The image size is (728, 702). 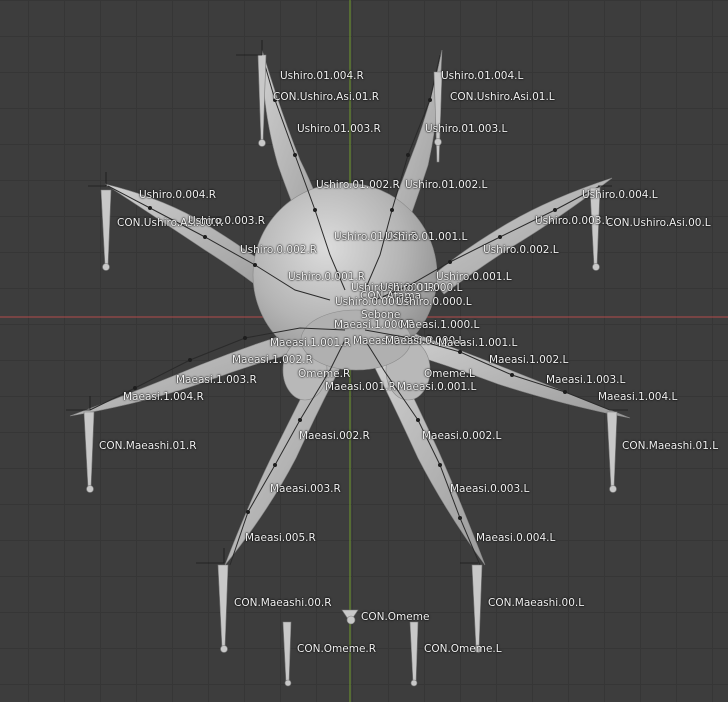 I want to click on bone-label: Maeasi.1.002.R, so click(x=272, y=360).